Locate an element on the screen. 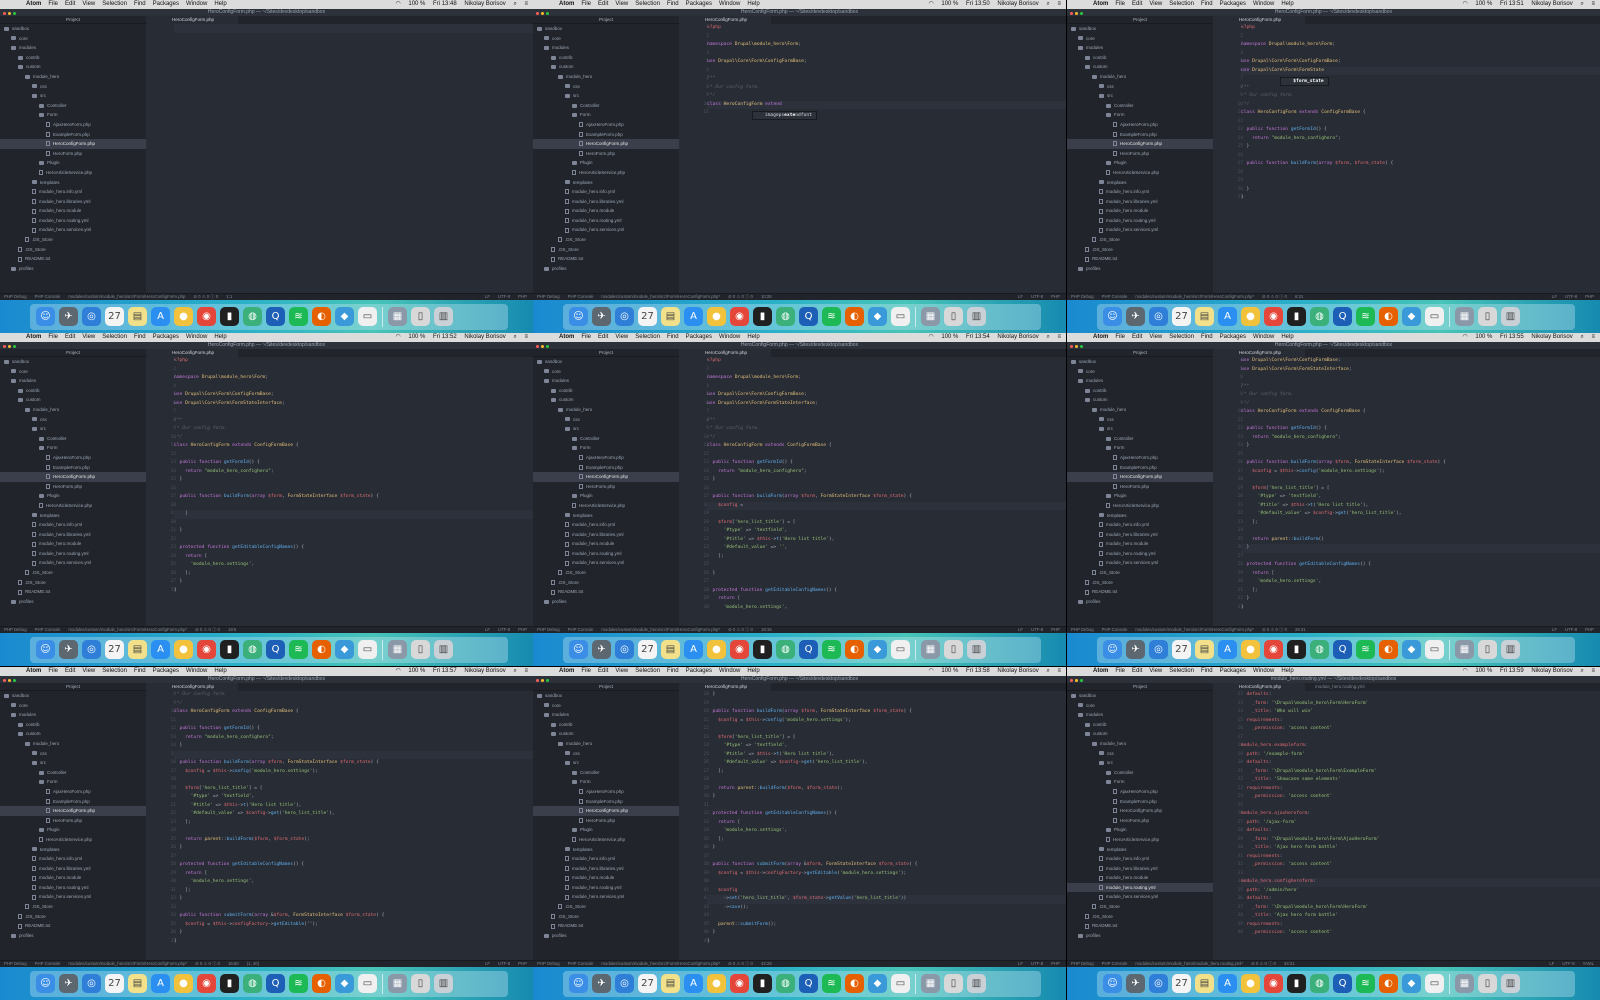 The width and height of the screenshot is (1600, 1000). tree-folder: contrib is located at coordinates (1140, 391).